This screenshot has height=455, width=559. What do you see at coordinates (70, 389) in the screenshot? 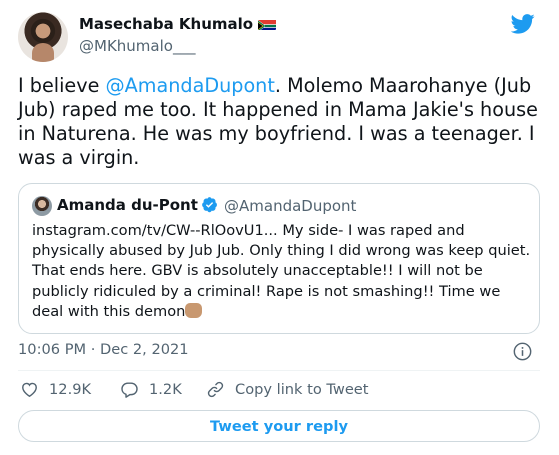
I see `like-count: 12.9K` at bounding box center [70, 389].